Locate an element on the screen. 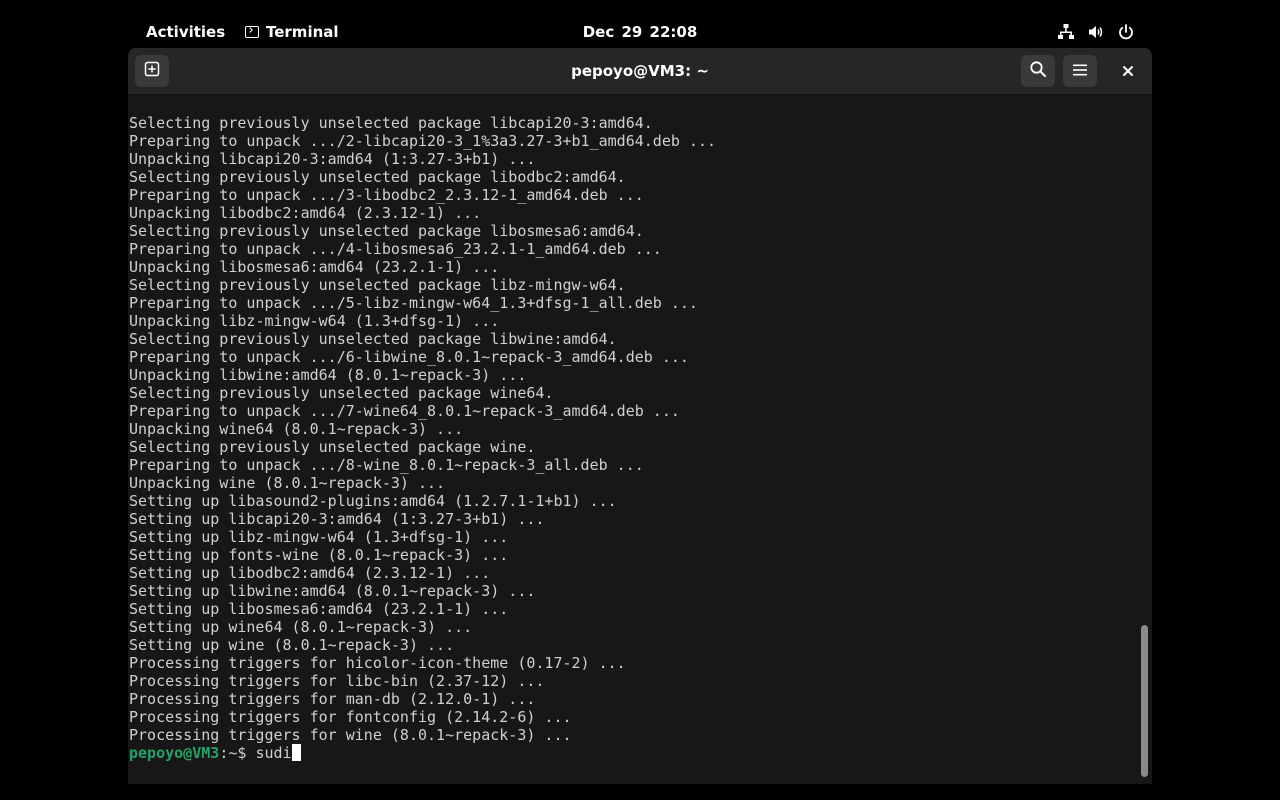 The image size is (1280, 800). prompt-line: pepoyo@VM3:~$ sudi is located at coordinates (422, 753).